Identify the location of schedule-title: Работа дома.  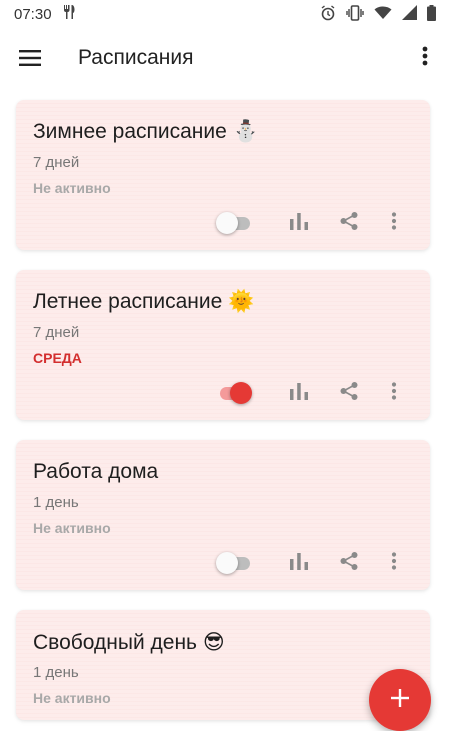
(96, 471).